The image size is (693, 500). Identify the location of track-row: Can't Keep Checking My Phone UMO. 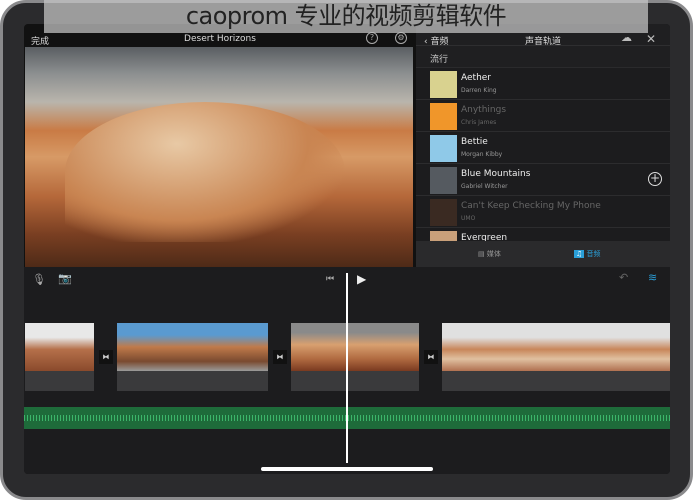
(543, 212).